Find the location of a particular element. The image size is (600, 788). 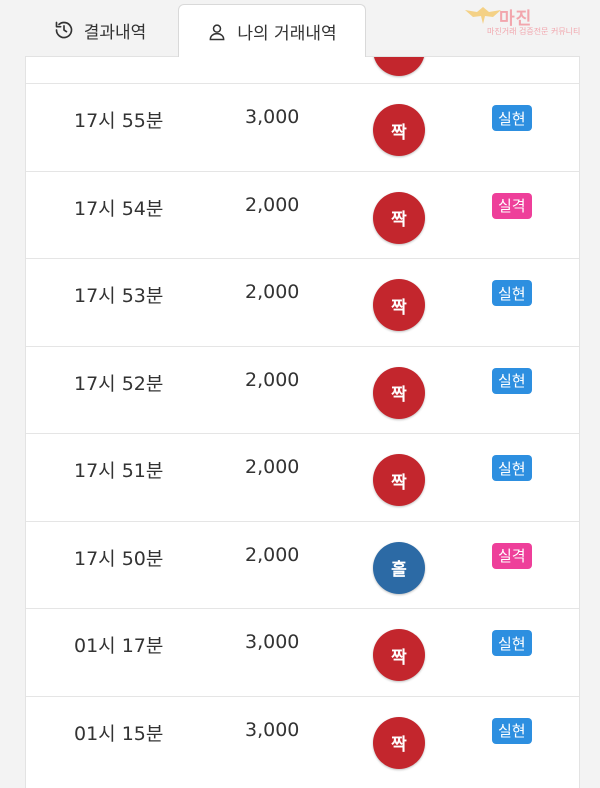

trade-time: 17시 53분 is located at coordinates (119, 296).